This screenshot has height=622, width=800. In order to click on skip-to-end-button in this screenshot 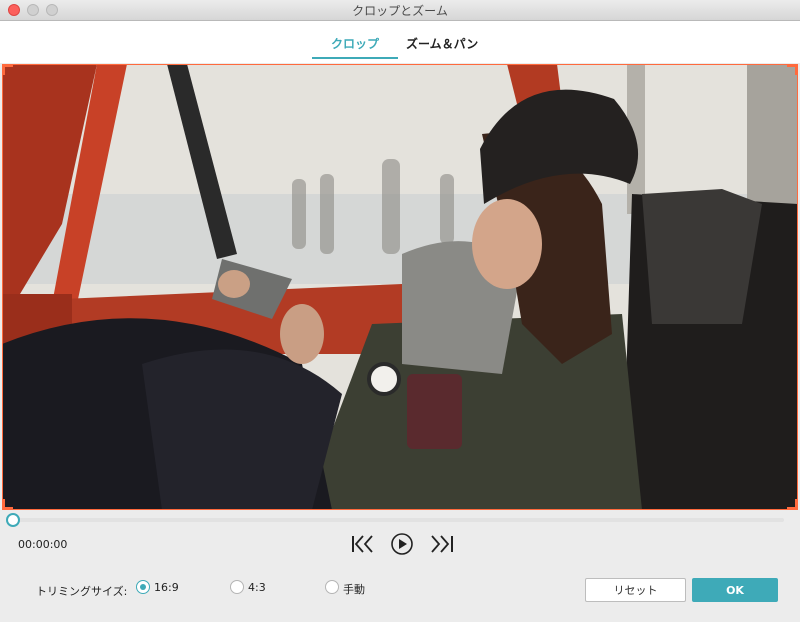, I will do `click(443, 544)`.